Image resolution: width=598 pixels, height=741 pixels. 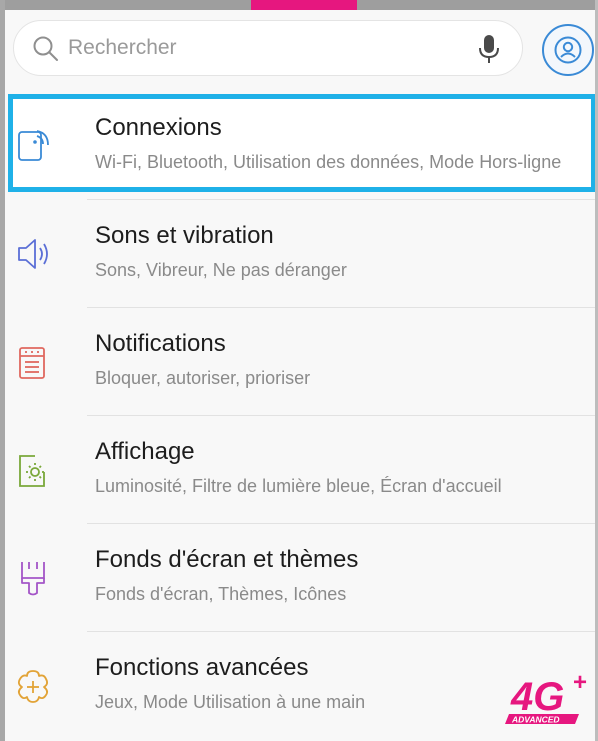 I want to click on badge-main-text: 4G, so click(x=537, y=697).